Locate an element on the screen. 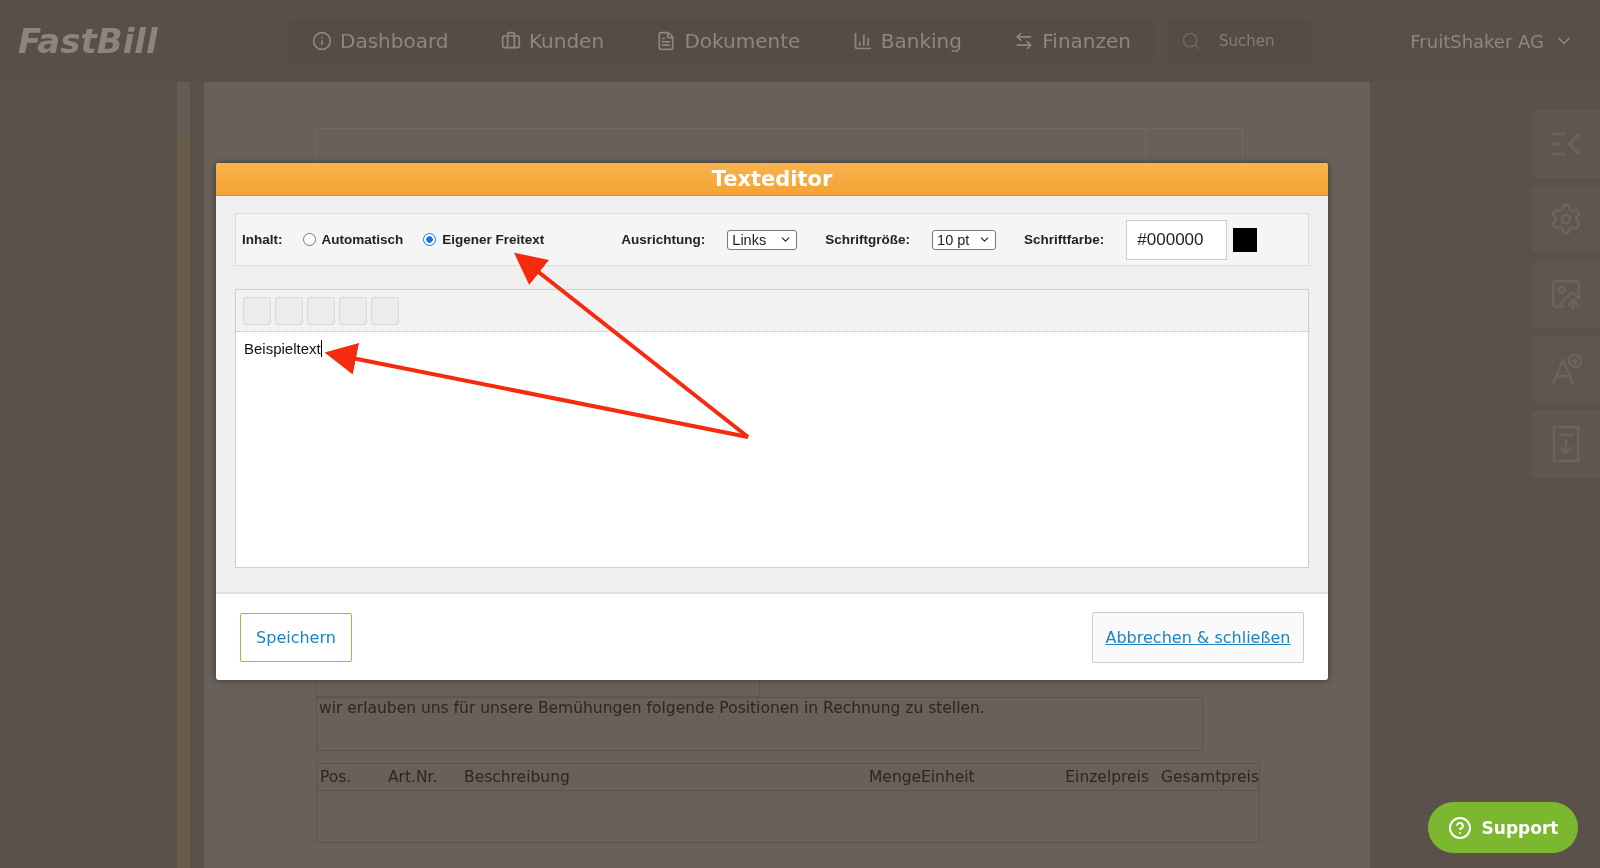 Image resolution: width=1600 pixels, height=868 pixels. bar-chart-icon is located at coordinates (862, 41).